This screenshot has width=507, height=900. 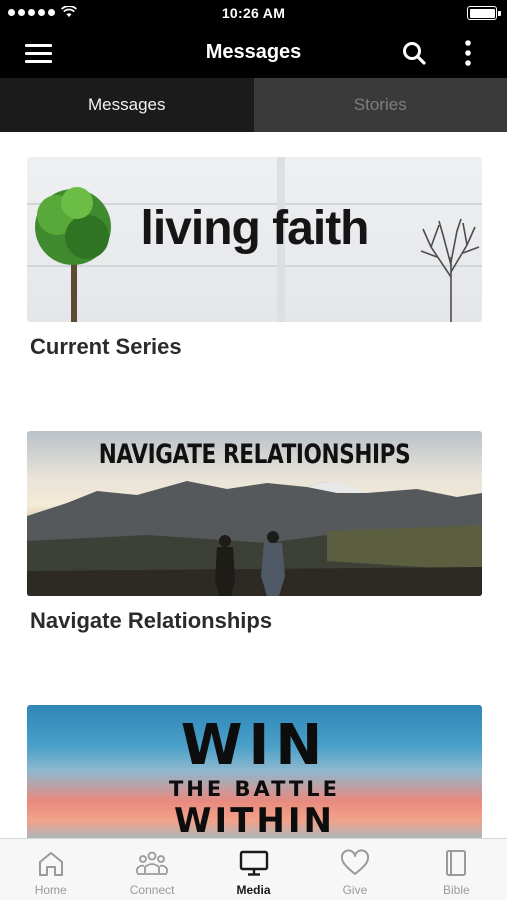 What do you see at coordinates (254, 821) in the screenshot?
I see `series-image-title-line3: WITHIN` at bounding box center [254, 821].